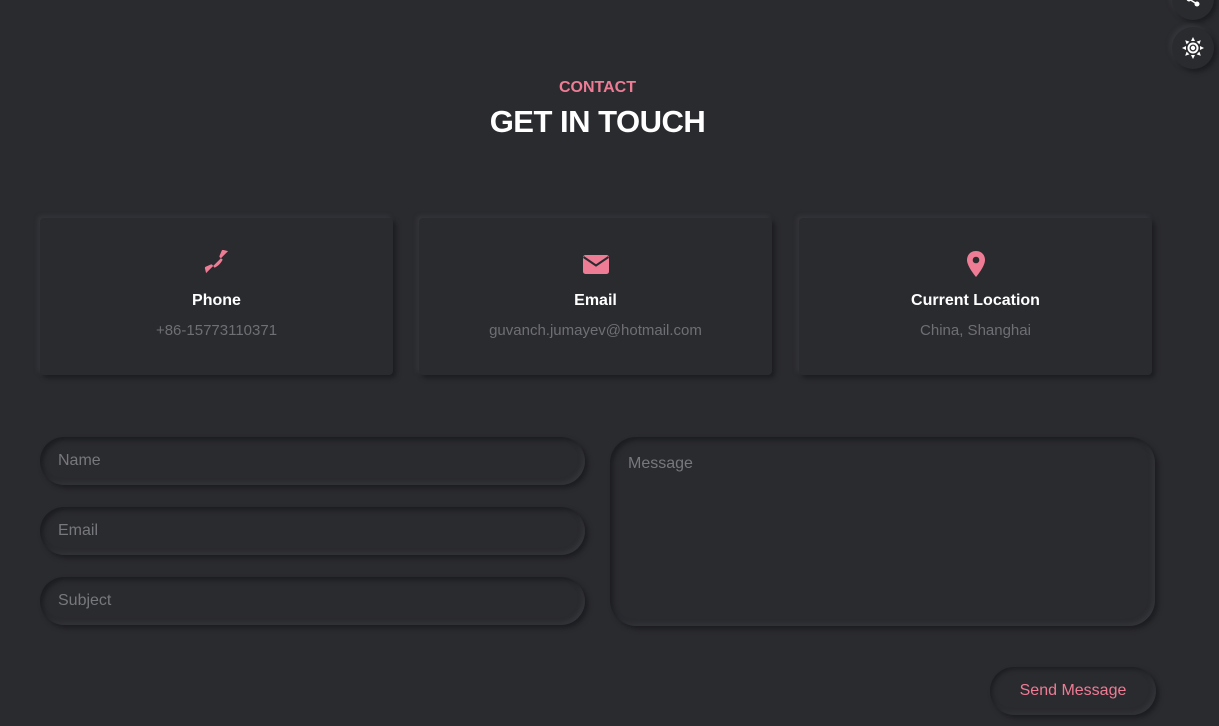 The image size is (1219, 726). Describe the element at coordinates (312, 601) in the screenshot. I see `subject-input` at that location.